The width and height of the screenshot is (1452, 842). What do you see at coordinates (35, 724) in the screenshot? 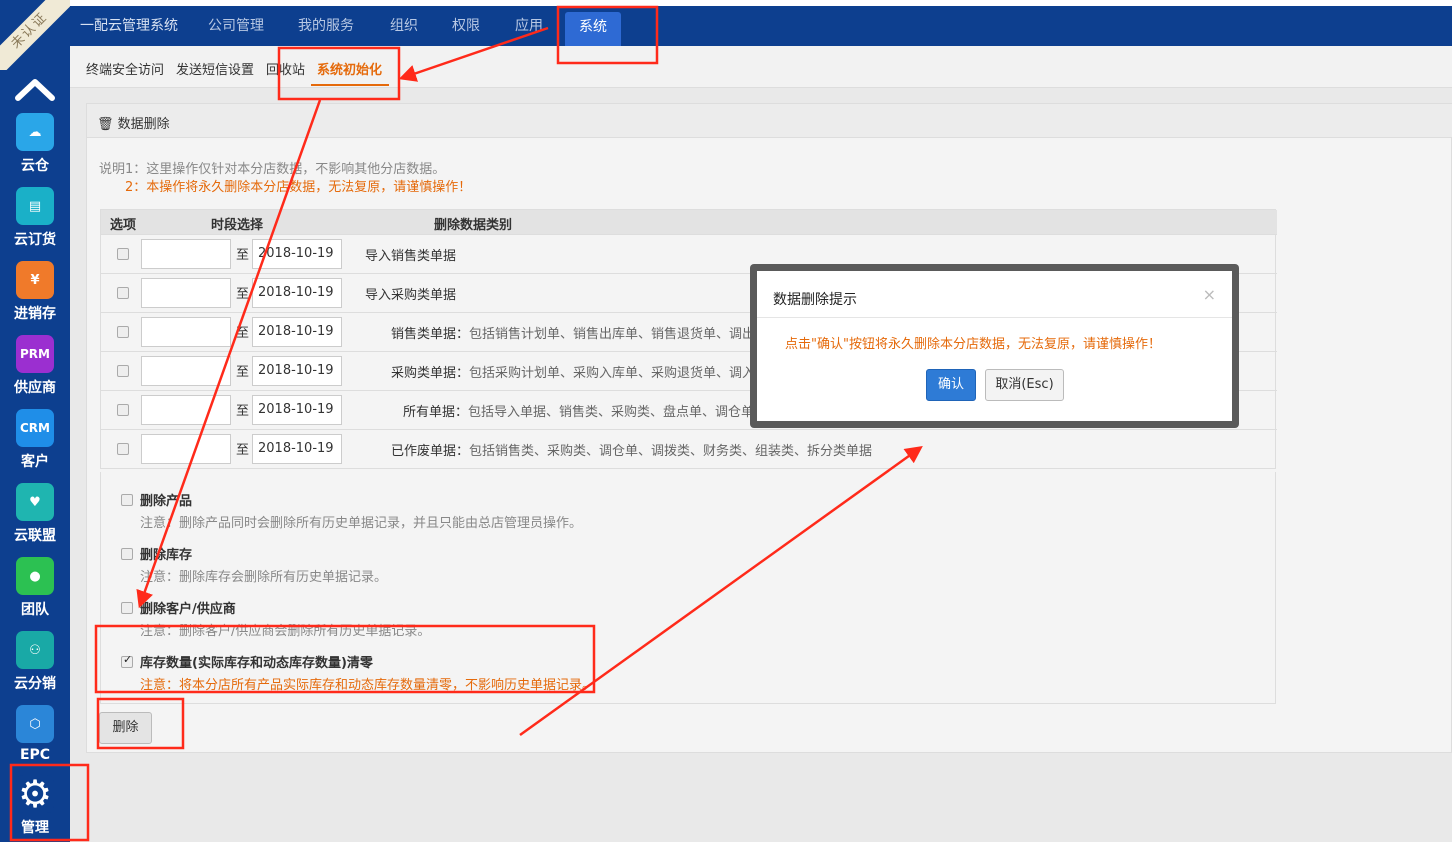
I see `hexagon-icon: ⬡` at bounding box center [35, 724].